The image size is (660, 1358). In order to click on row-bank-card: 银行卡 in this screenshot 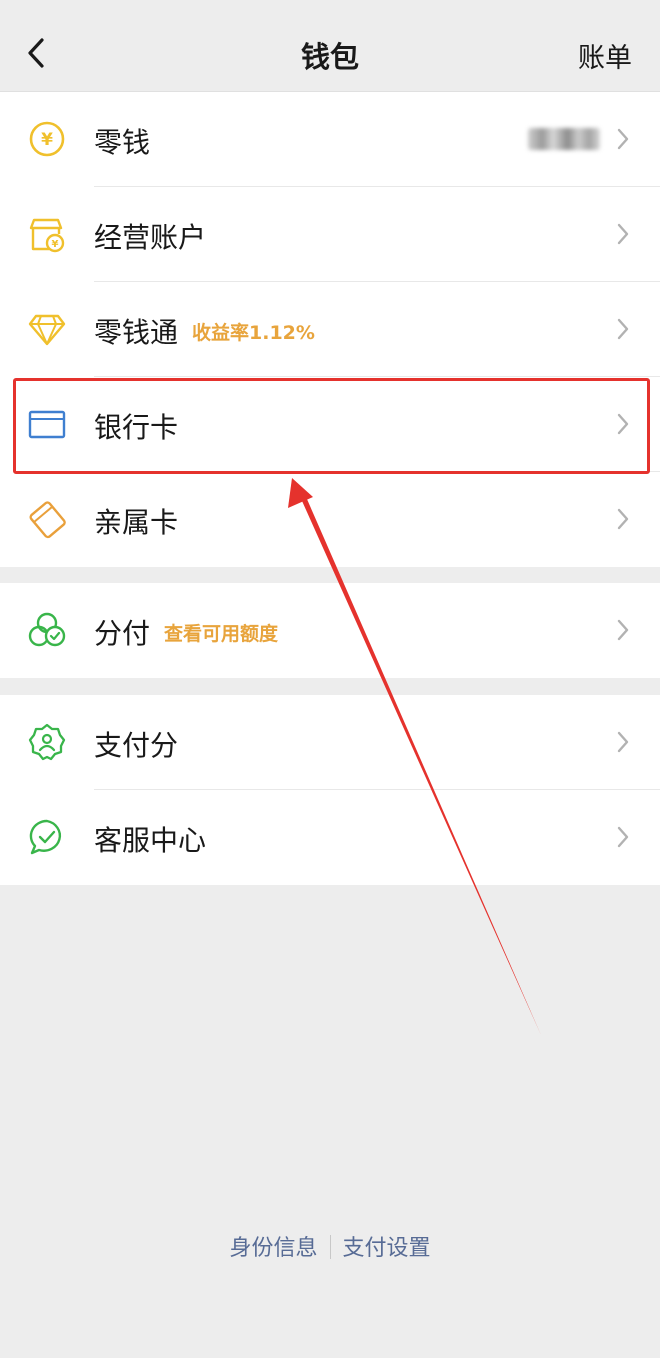, I will do `click(330, 424)`.